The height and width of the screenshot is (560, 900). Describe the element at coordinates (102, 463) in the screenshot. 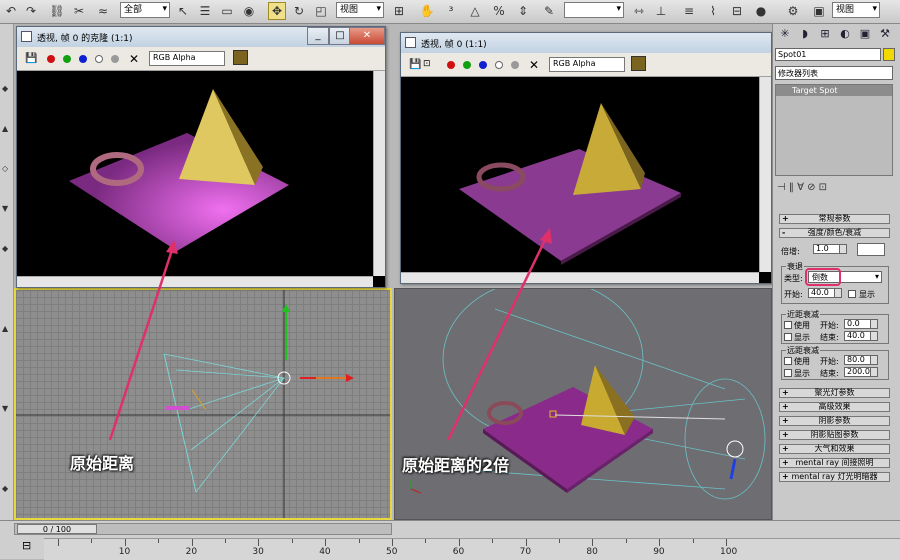

I see `annotation-original-distance: 原始距离` at that location.